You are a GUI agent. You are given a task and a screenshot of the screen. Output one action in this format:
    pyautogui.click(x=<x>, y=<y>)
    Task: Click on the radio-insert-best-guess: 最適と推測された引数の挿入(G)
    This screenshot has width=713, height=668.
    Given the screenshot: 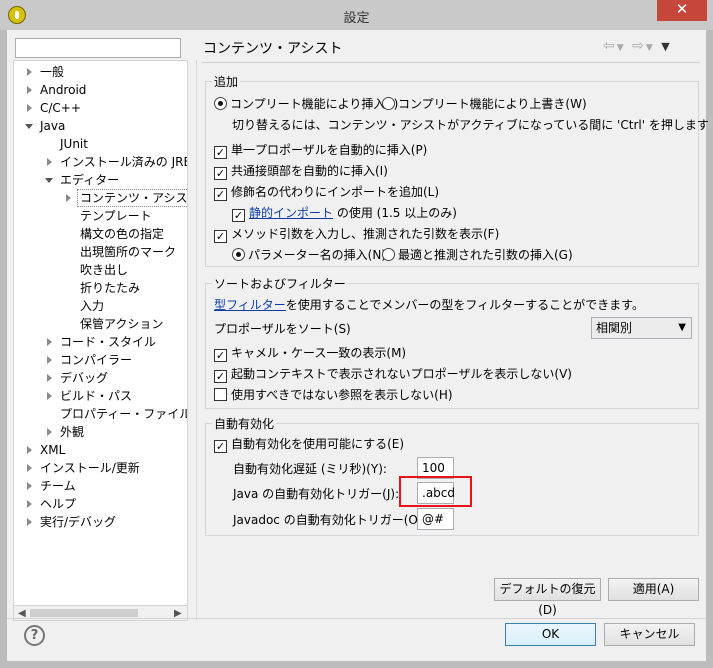 What is the action you would take?
    pyautogui.click(x=477, y=255)
    